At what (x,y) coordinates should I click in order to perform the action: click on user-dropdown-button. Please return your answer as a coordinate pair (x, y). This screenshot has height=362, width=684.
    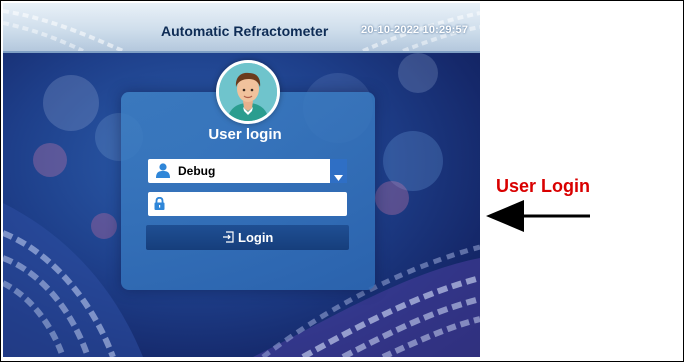
    Looking at the image, I should click on (338, 171).